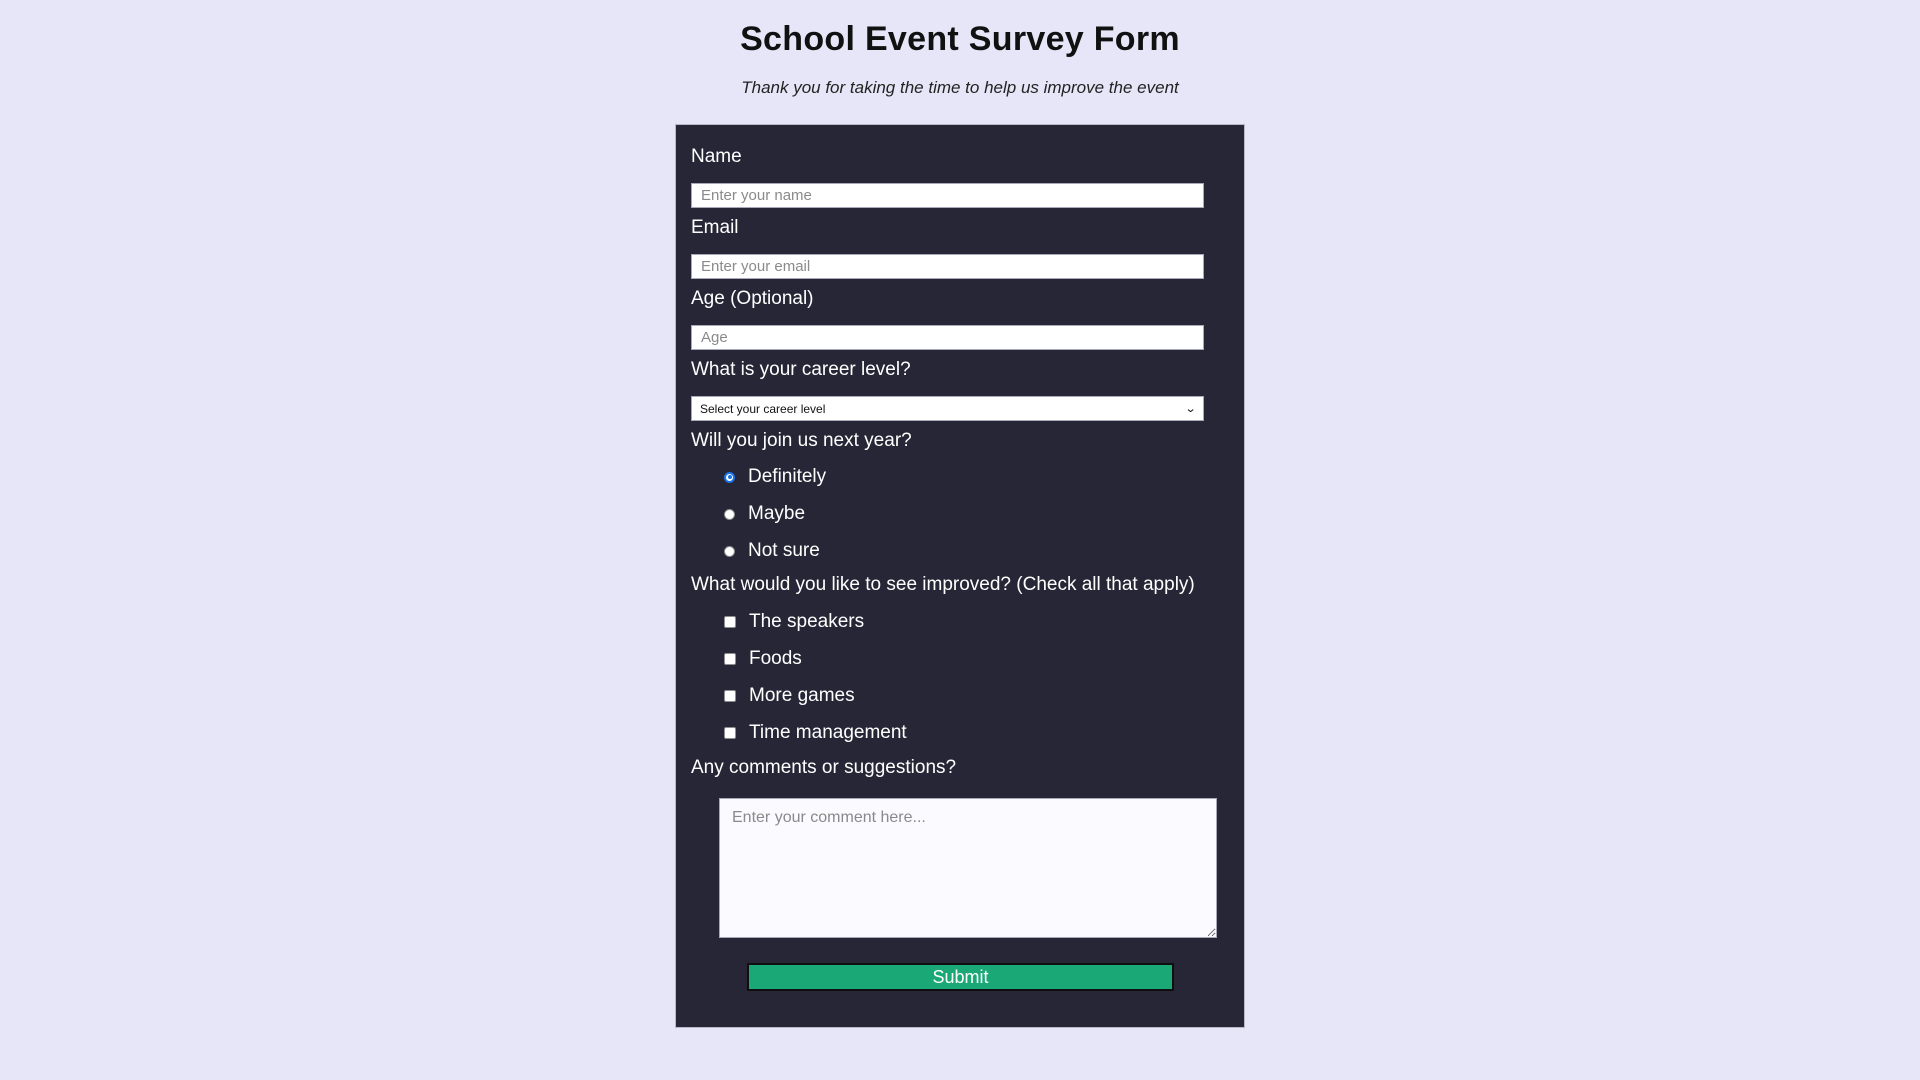 The height and width of the screenshot is (1080, 1920). What do you see at coordinates (716, 156) in the screenshot?
I see `name-label: Name` at bounding box center [716, 156].